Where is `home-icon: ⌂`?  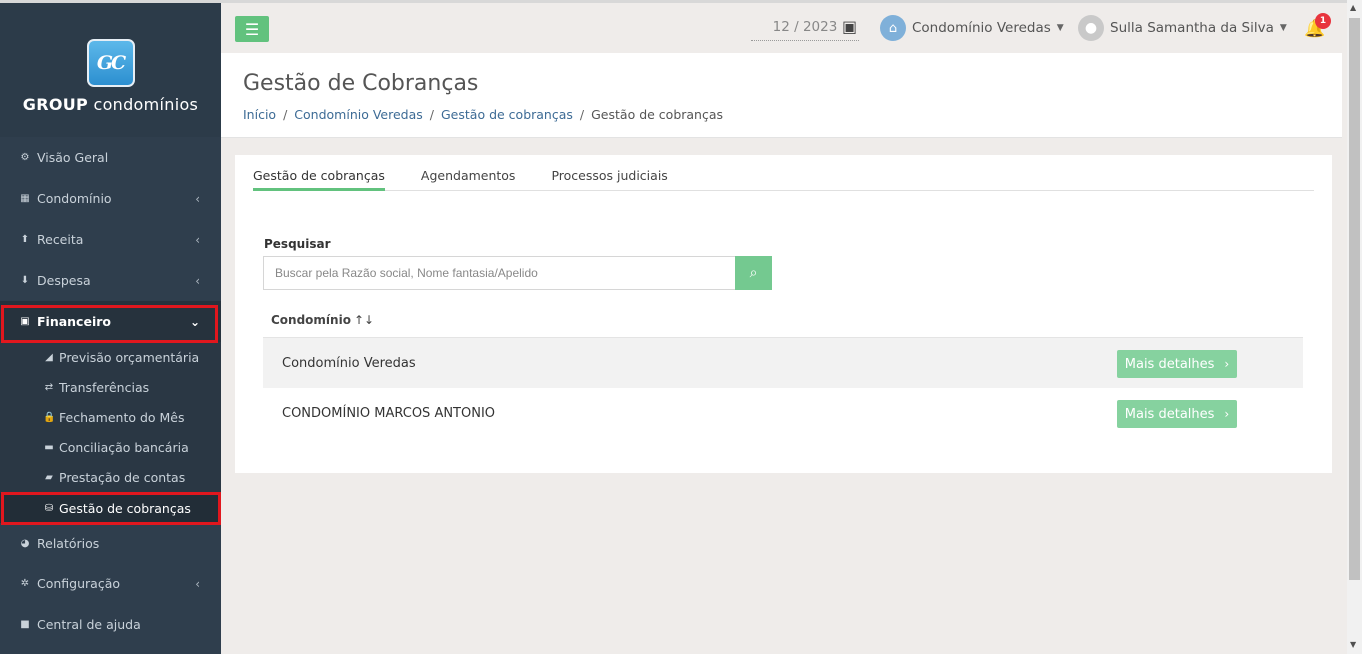
home-icon: ⌂ is located at coordinates (893, 28).